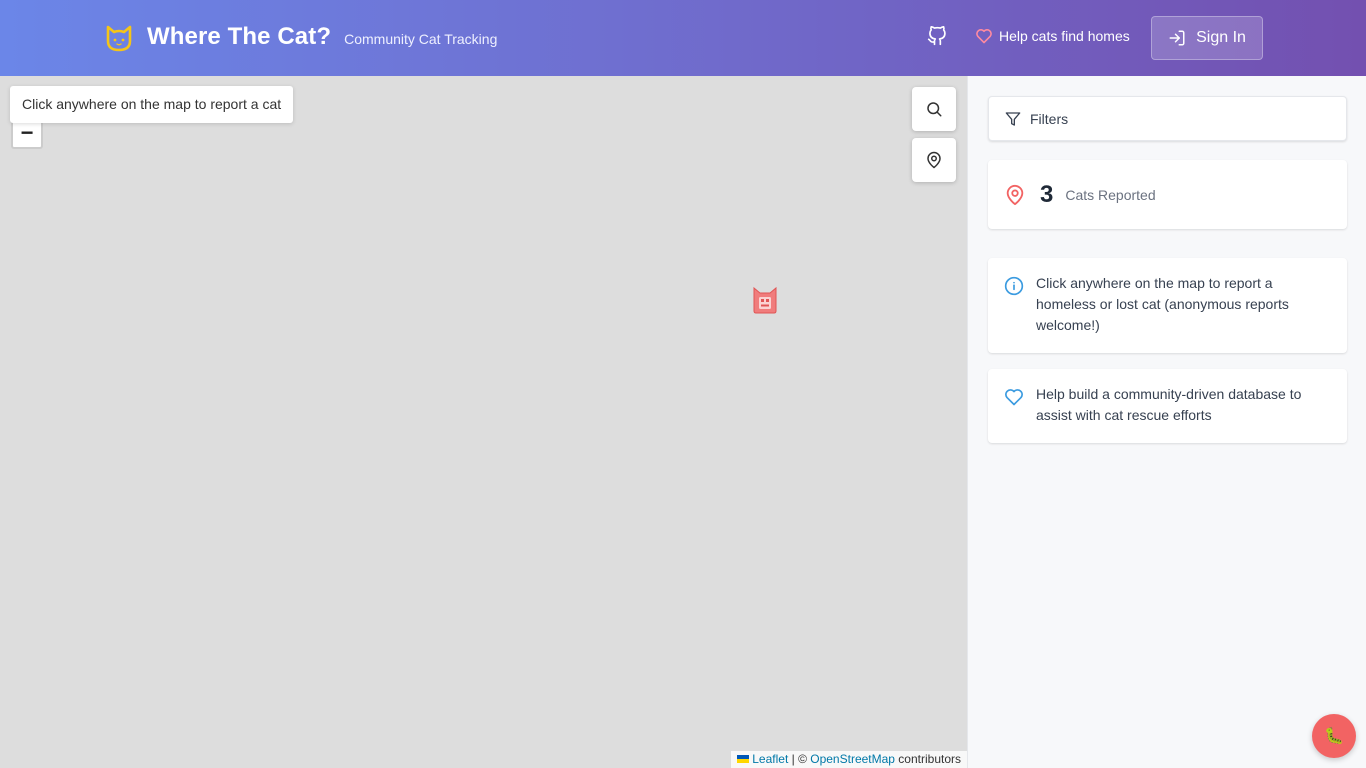 This screenshot has height=768, width=1366. I want to click on map-attribution: Leaflet | © OpenStreetMap contributors, so click(849, 759).